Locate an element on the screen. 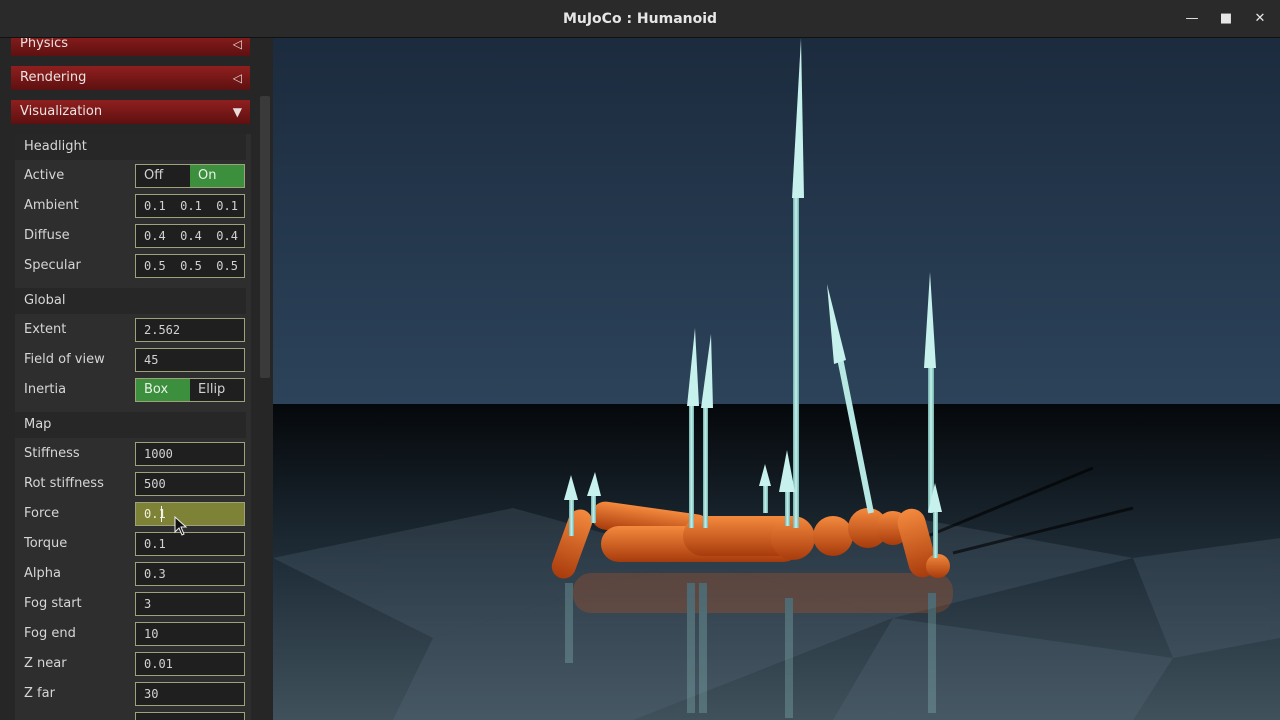 This screenshot has width=1280, height=720. next-field-partial is located at coordinates (190, 716).